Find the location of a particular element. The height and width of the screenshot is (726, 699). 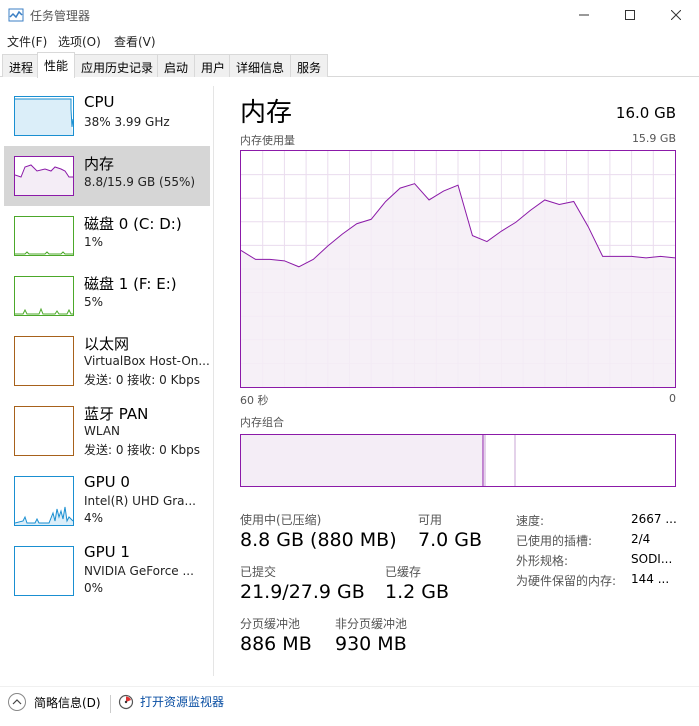

menu-file: 文件(F) is located at coordinates (27, 41).